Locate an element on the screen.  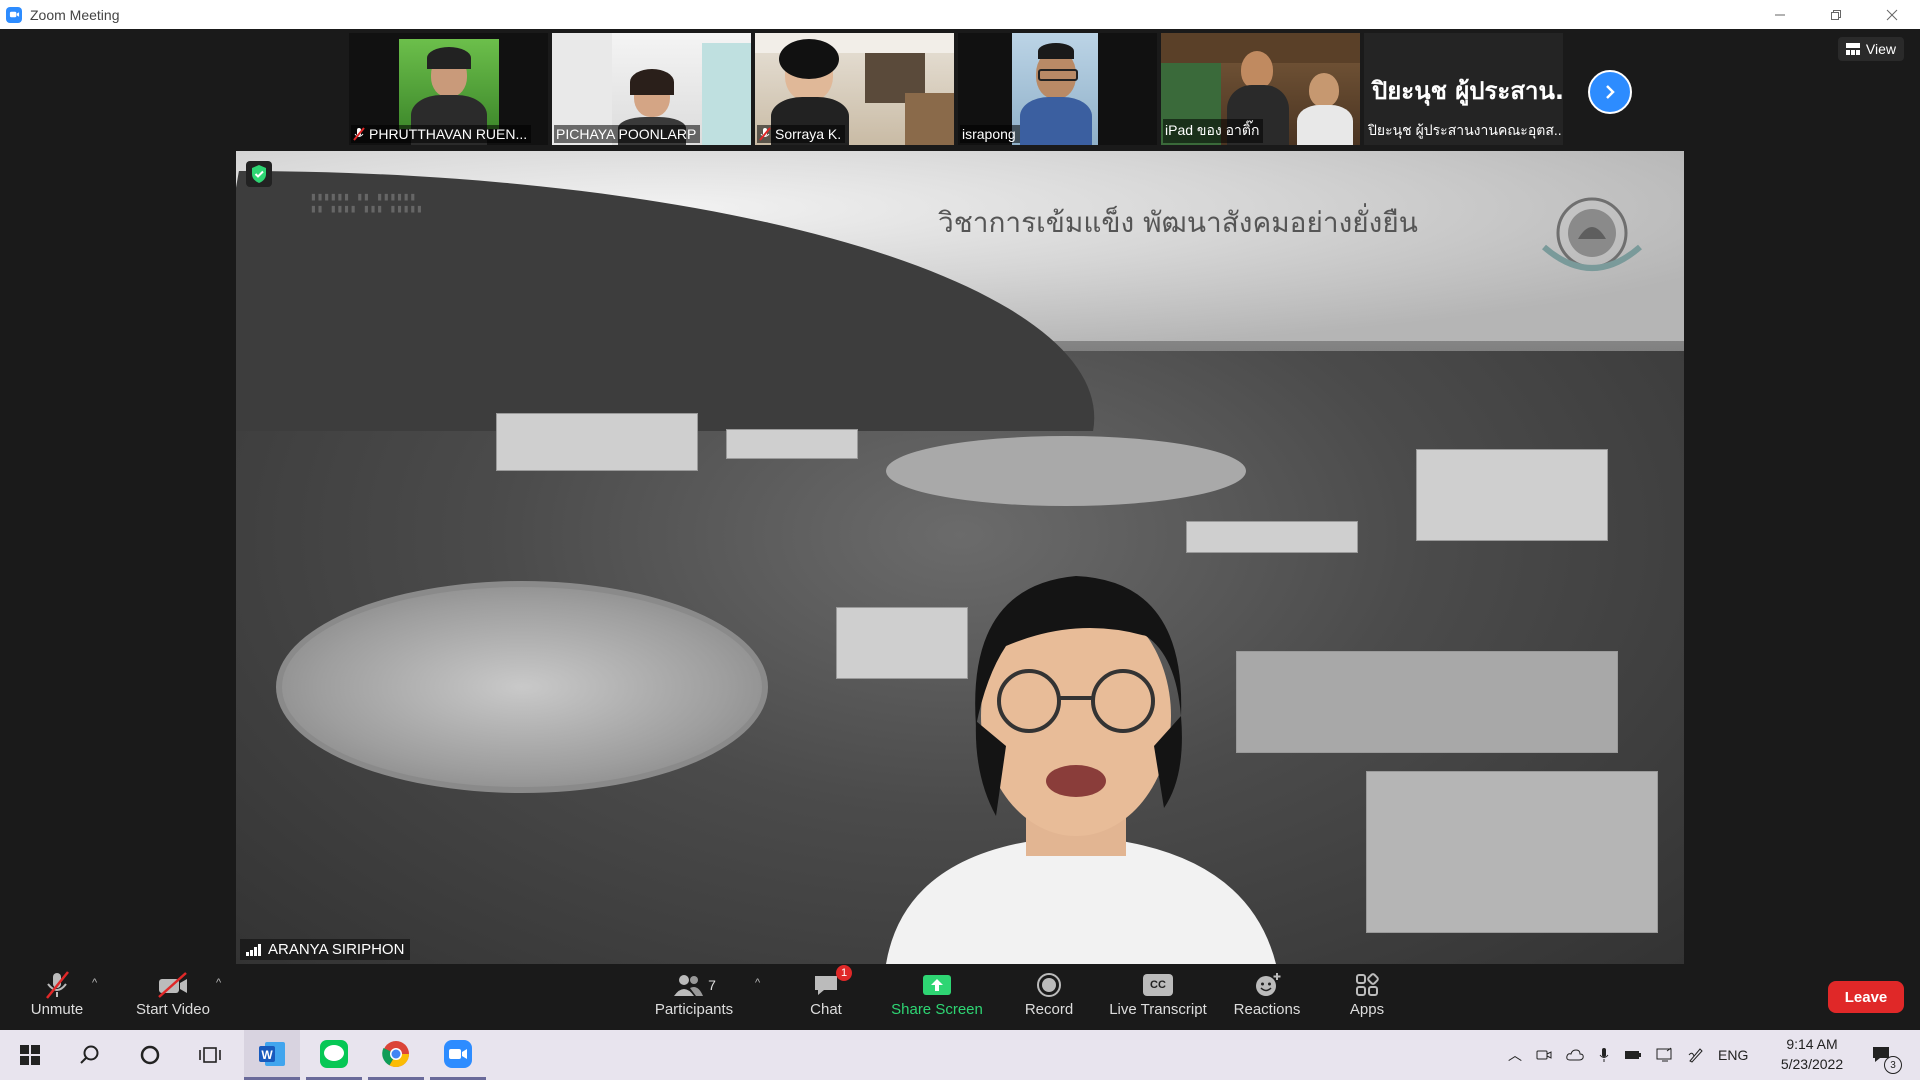
unmute-label: Unmute is located at coordinates (57, 1009).